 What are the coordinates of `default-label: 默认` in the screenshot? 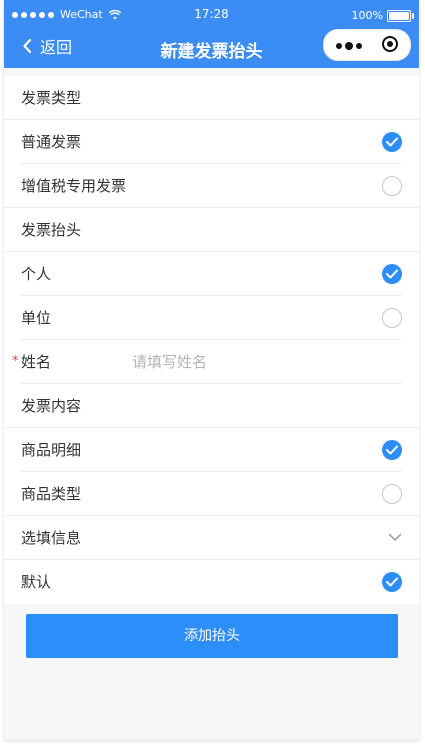 It's located at (36, 582).